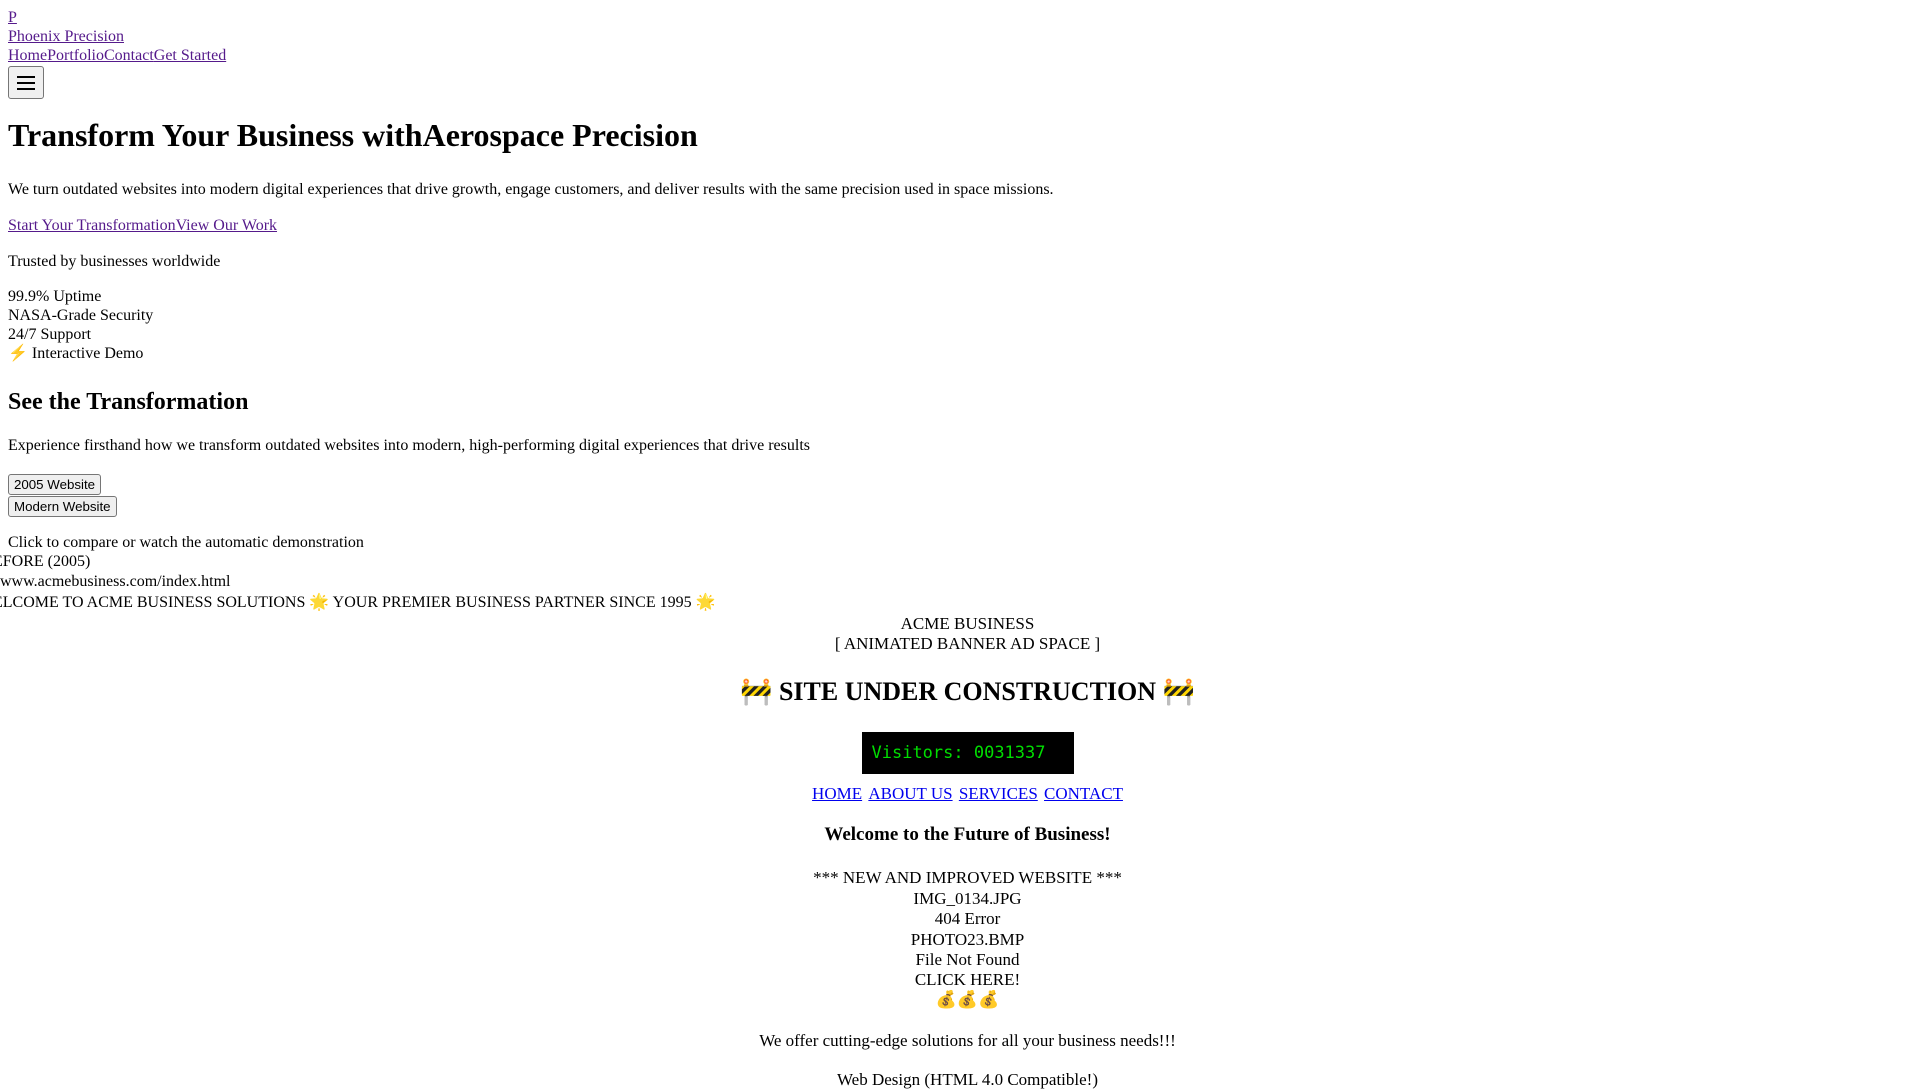  Describe the element at coordinates (967, 691) in the screenshot. I see `old-site-construction-heading: 🚧 SITE UNDER CONSTRUCTION 🚧` at that location.